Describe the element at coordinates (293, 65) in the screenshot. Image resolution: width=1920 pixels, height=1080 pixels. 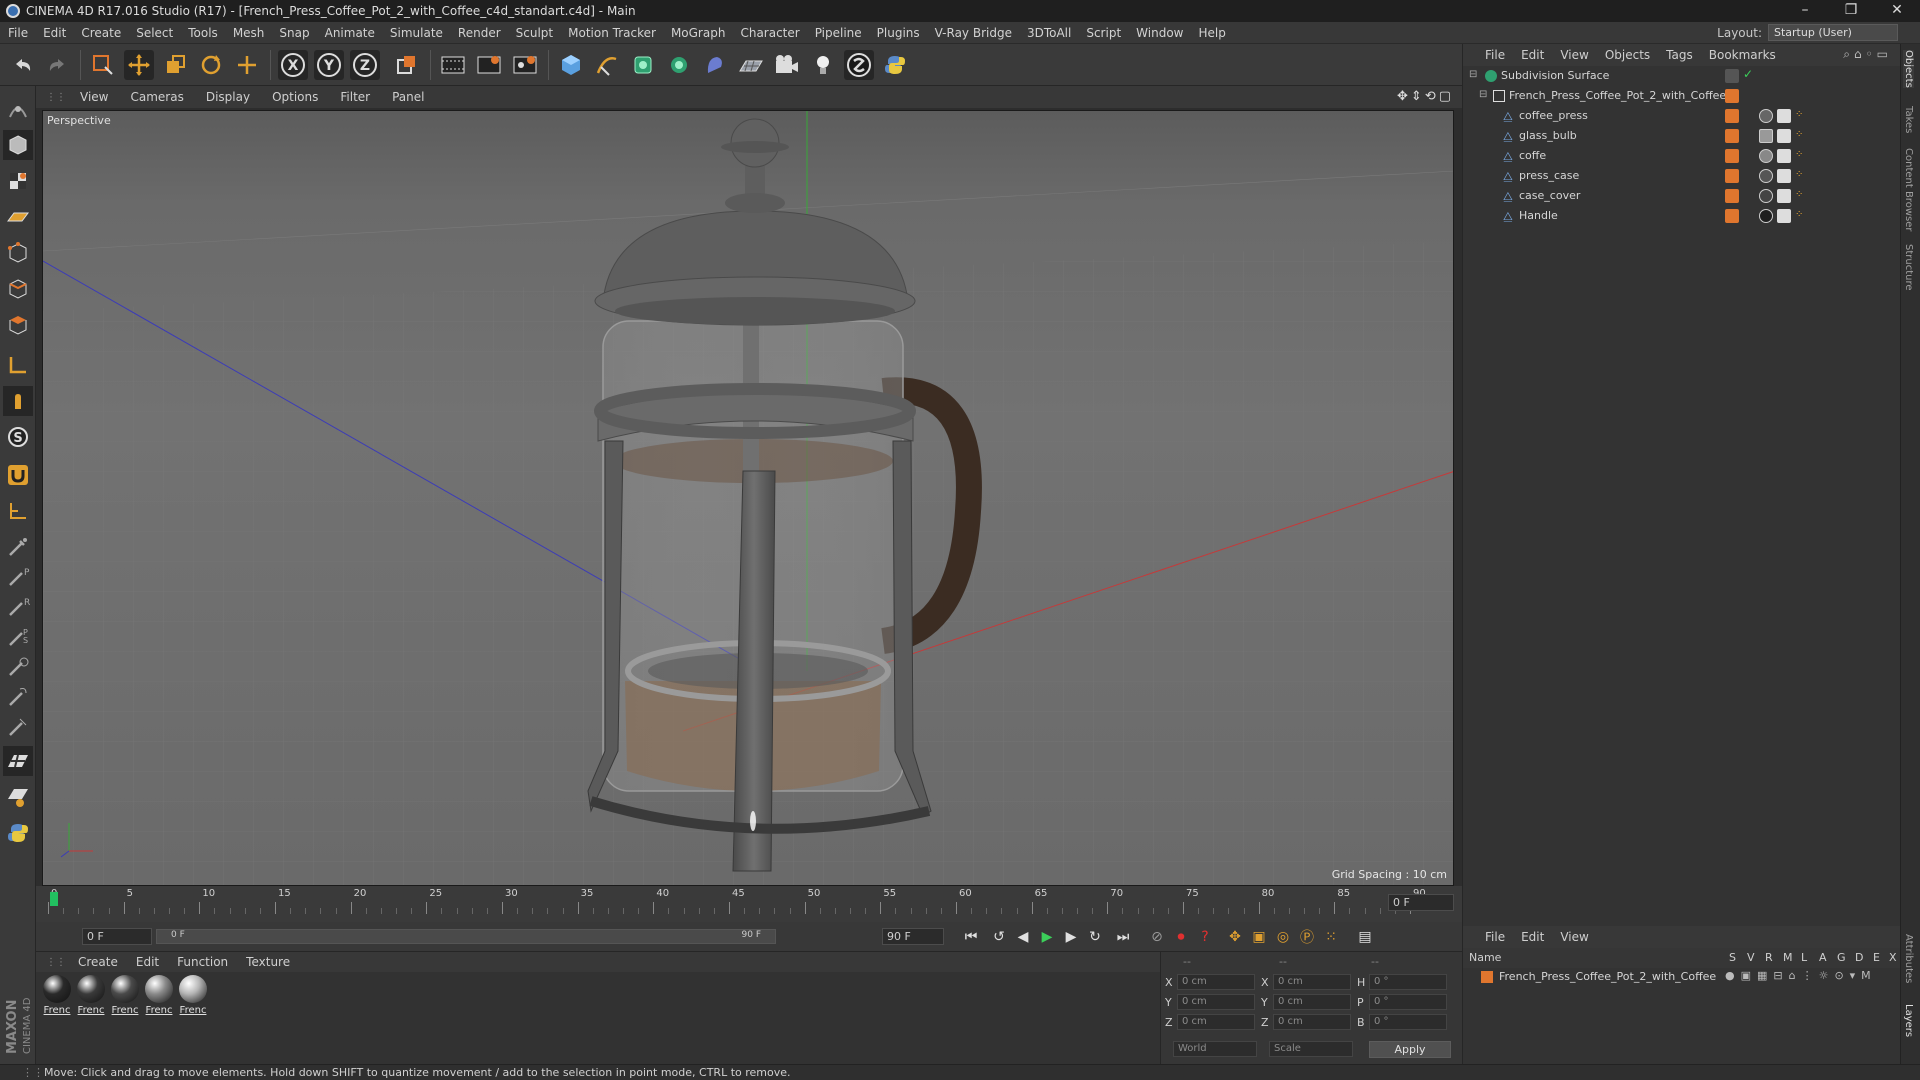
I see `x-axis-lock-icon: X` at that location.